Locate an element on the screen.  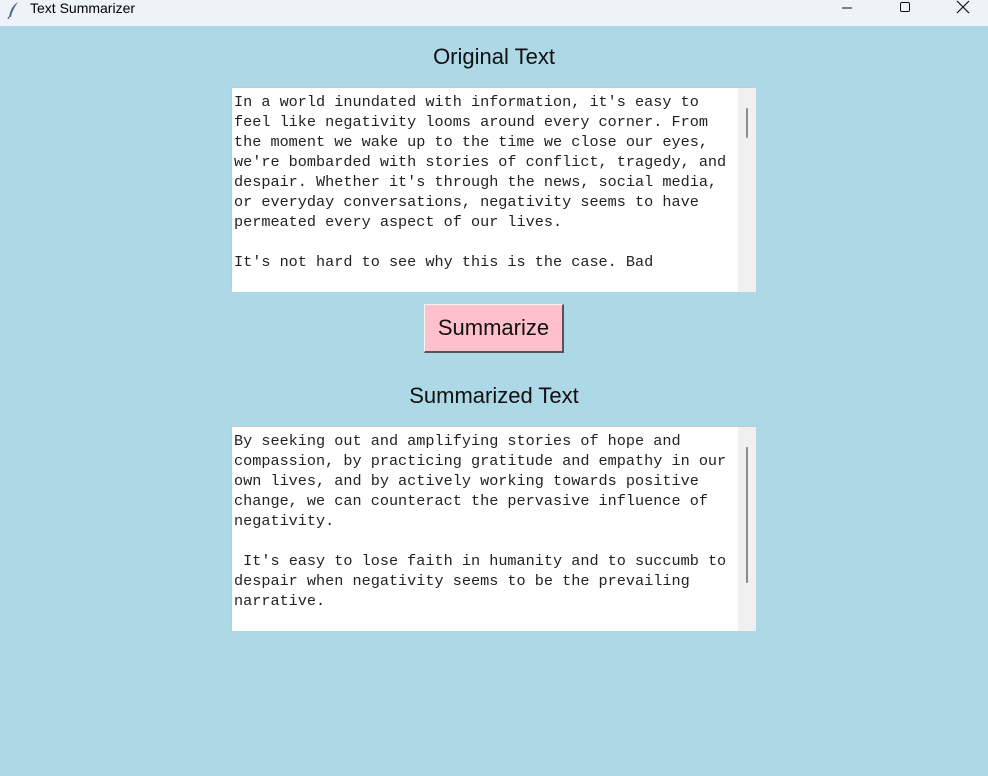
close-button is located at coordinates (963, 9).